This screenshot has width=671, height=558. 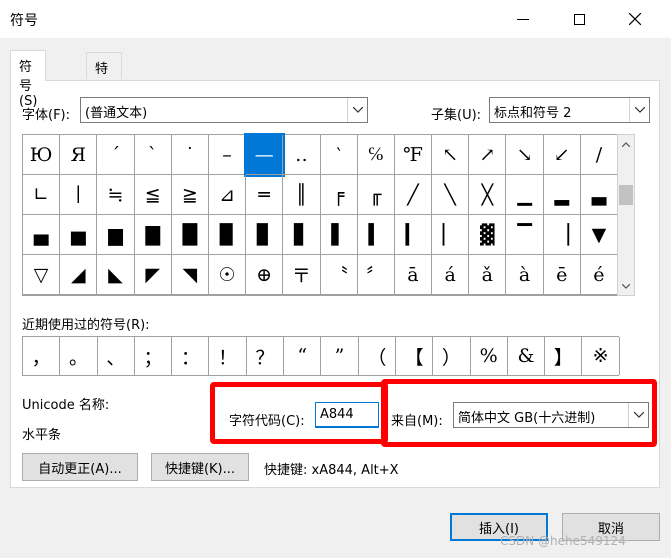 What do you see at coordinates (376, 155) in the screenshot?
I see `symbol-cell: ℅` at bounding box center [376, 155].